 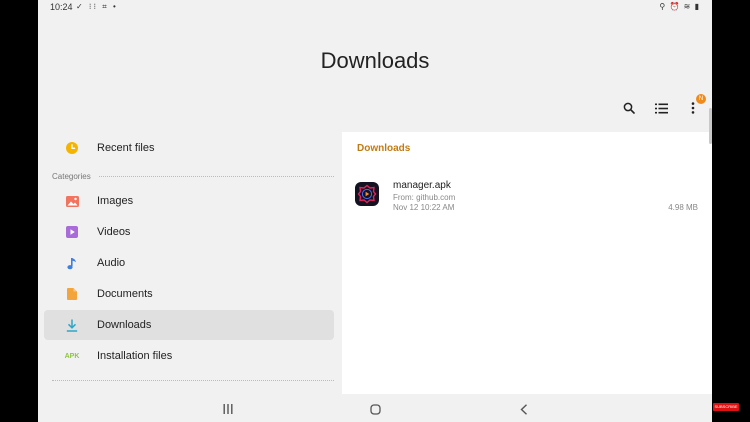 I want to click on subscribe-watermark: SUBSCRIBE, so click(x=726, y=407).